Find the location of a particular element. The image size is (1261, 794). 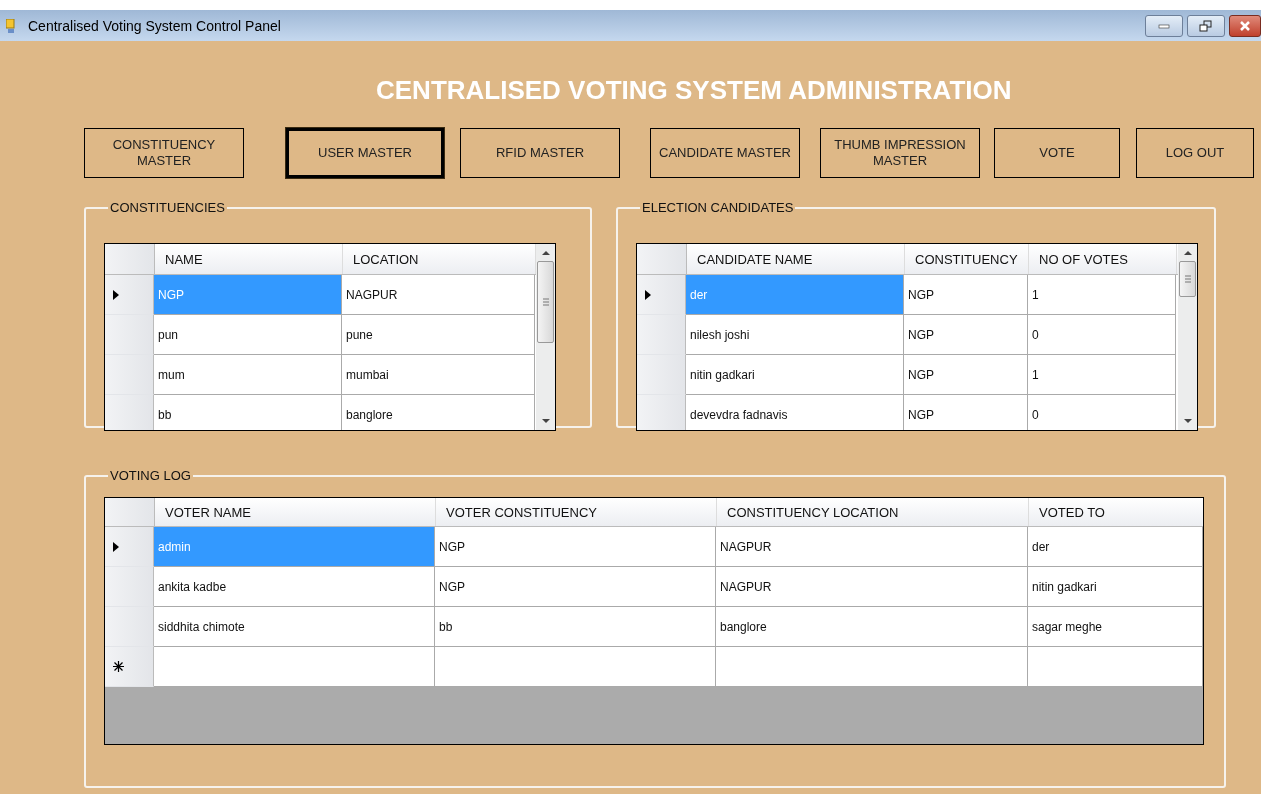

menu-button: THUMB IMPRESSION MASTER is located at coordinates (900, 153).